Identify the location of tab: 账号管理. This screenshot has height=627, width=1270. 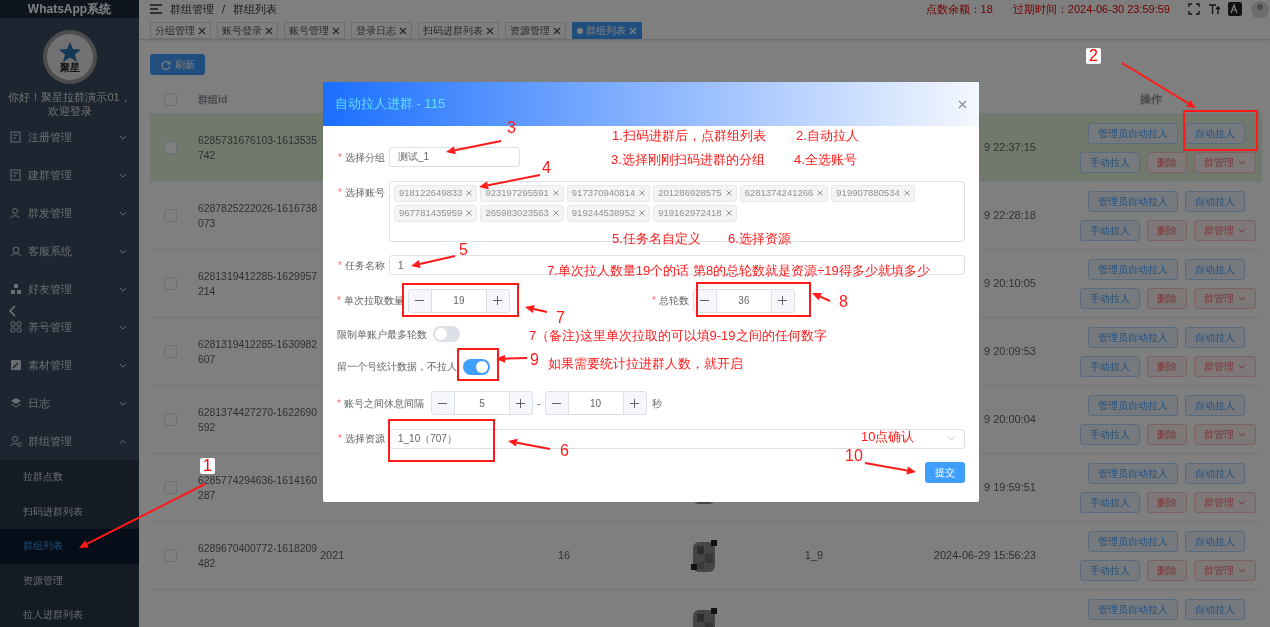
(314, 30).